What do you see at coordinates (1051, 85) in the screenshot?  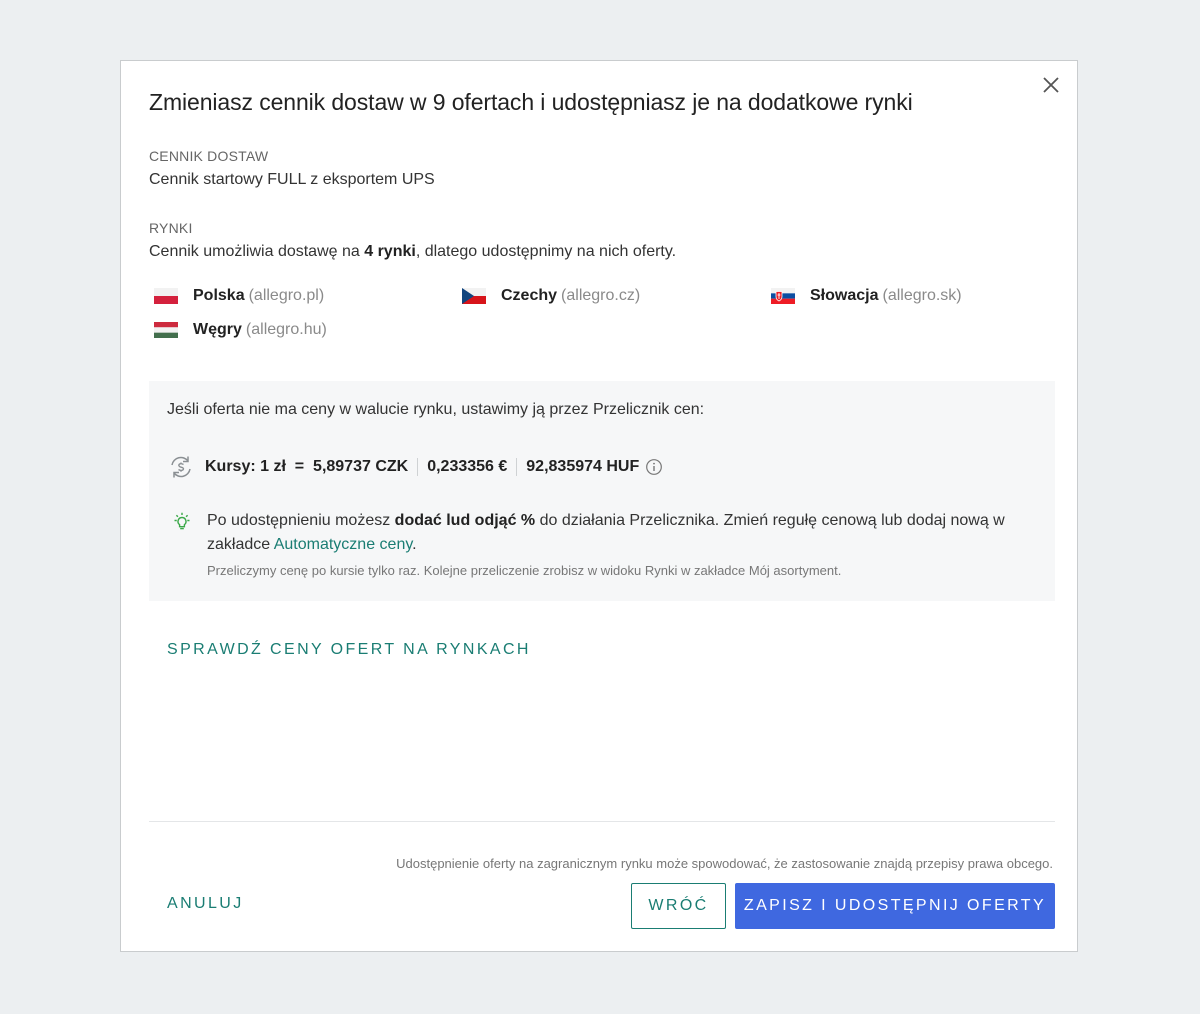 I see `close-icon` at bounding box center [1051, 85].